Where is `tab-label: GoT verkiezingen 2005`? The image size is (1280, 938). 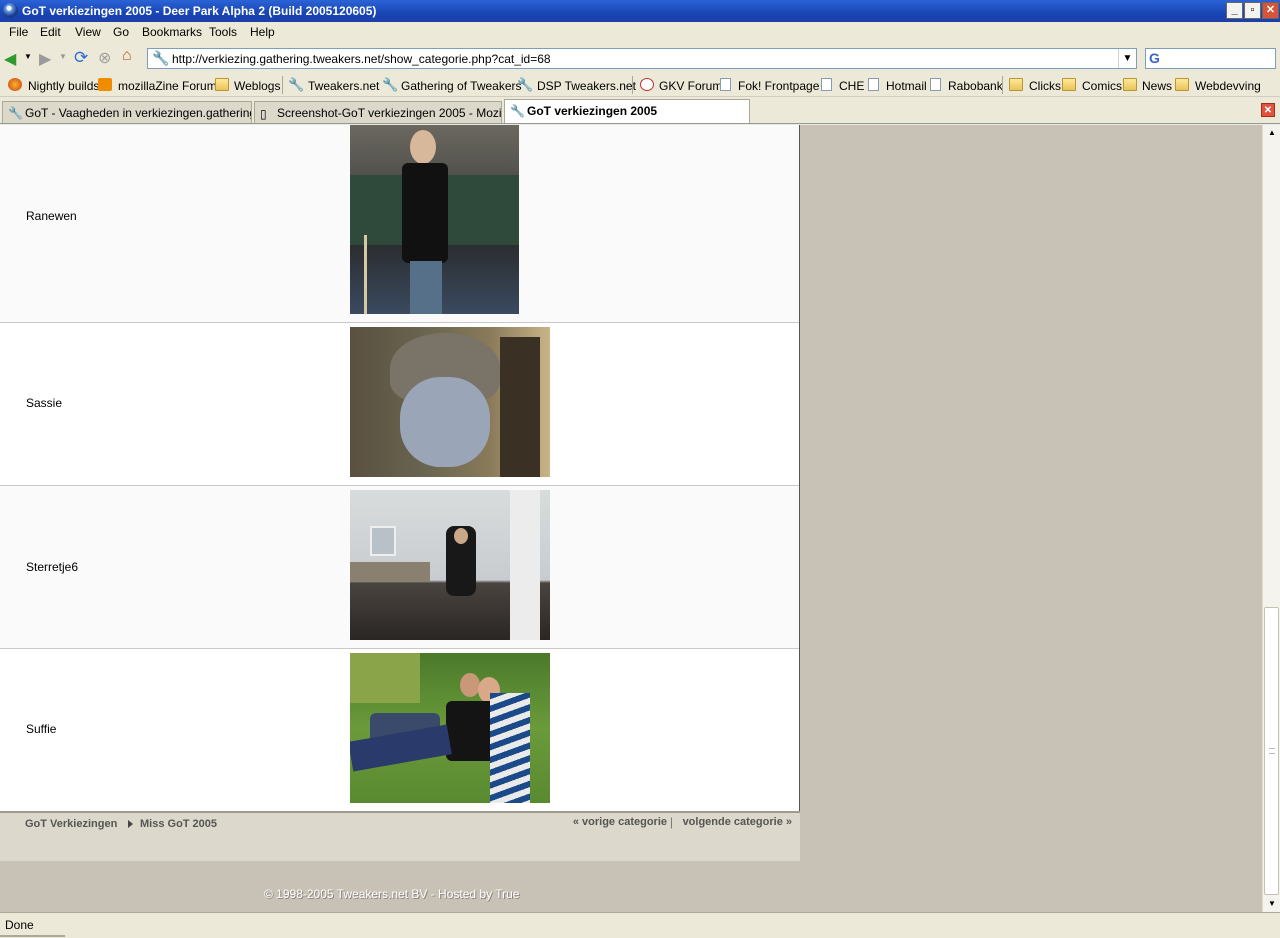
tab-label: GoT verkiezingen 2005 is located at coordinates (592, 111).